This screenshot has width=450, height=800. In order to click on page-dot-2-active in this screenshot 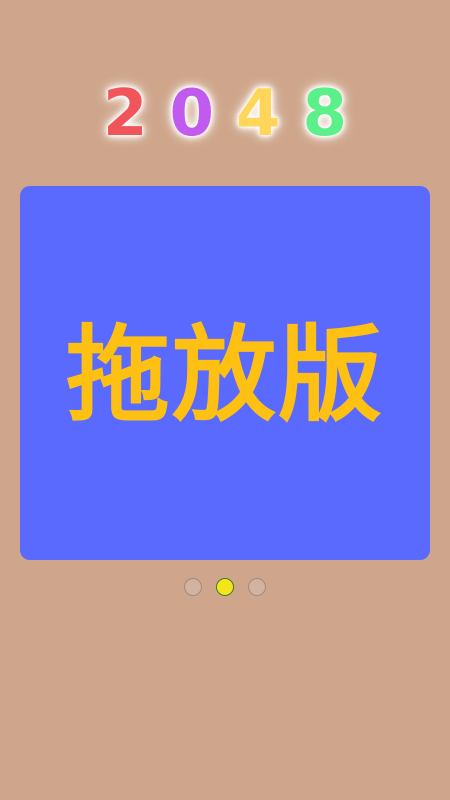, I will do `click(225, 587)`.